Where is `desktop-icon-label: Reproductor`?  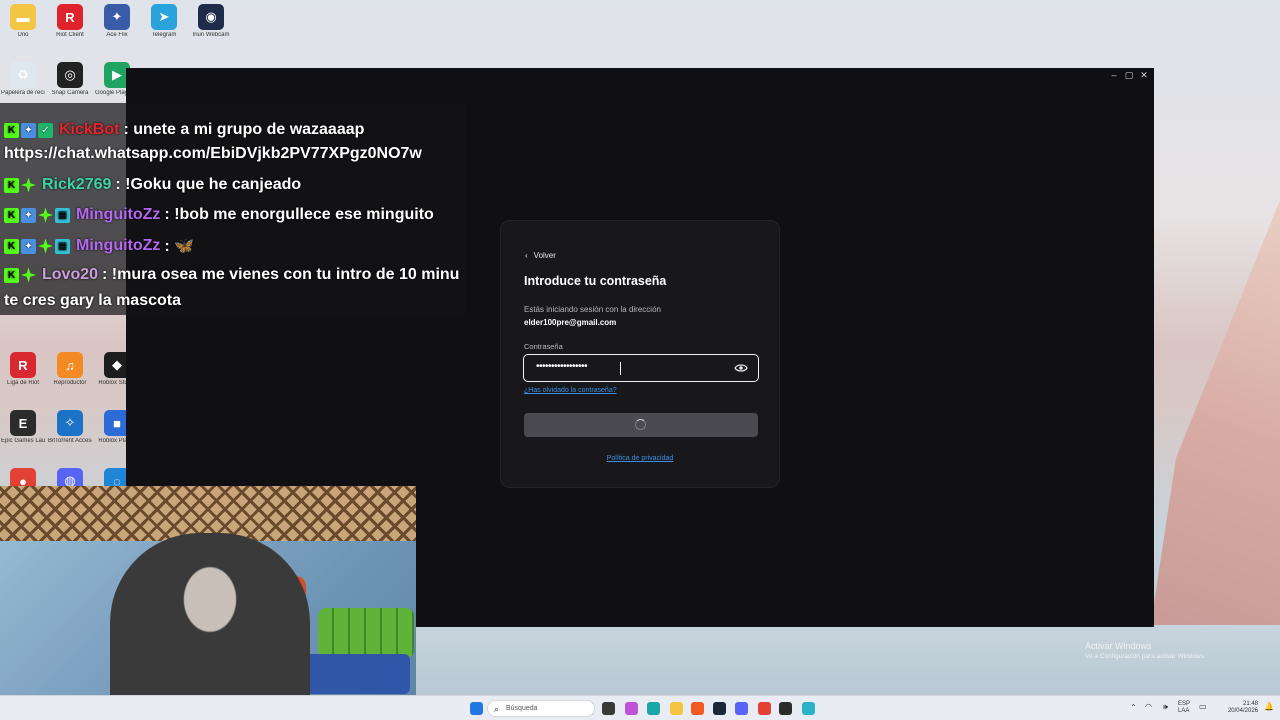
desktop-icon-label: Reproductor is located at coordinates (70, 383).